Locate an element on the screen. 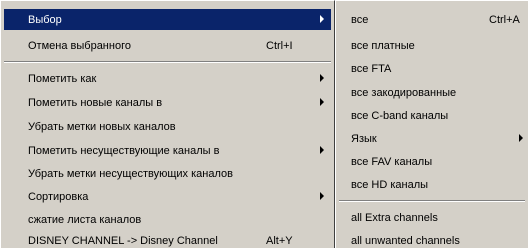 This screenshot has height=251, width=528. submenu-item-all-hd: все HD каналы is located at coordinates (432, 184).